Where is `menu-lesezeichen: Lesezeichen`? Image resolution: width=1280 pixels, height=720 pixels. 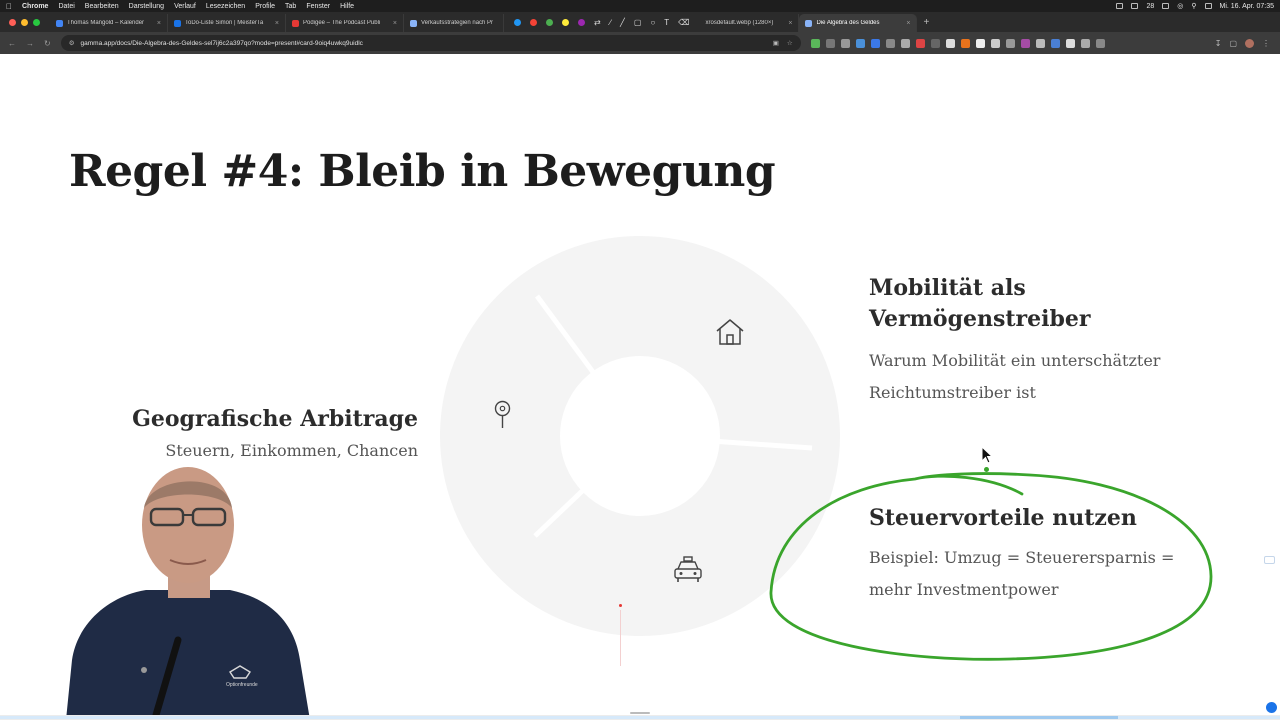 menu-lesezeichen: Lesezeichen is located at coordinates (225, 6).